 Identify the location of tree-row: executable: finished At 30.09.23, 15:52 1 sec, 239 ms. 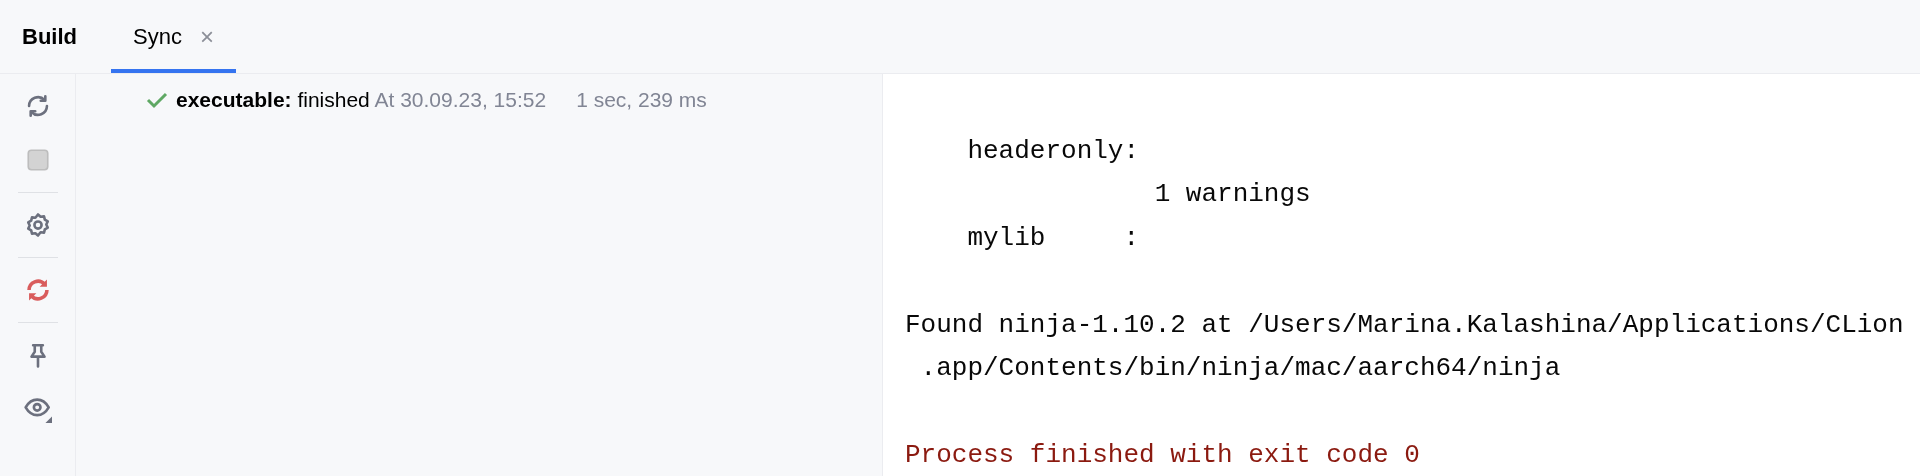
(514, 100).